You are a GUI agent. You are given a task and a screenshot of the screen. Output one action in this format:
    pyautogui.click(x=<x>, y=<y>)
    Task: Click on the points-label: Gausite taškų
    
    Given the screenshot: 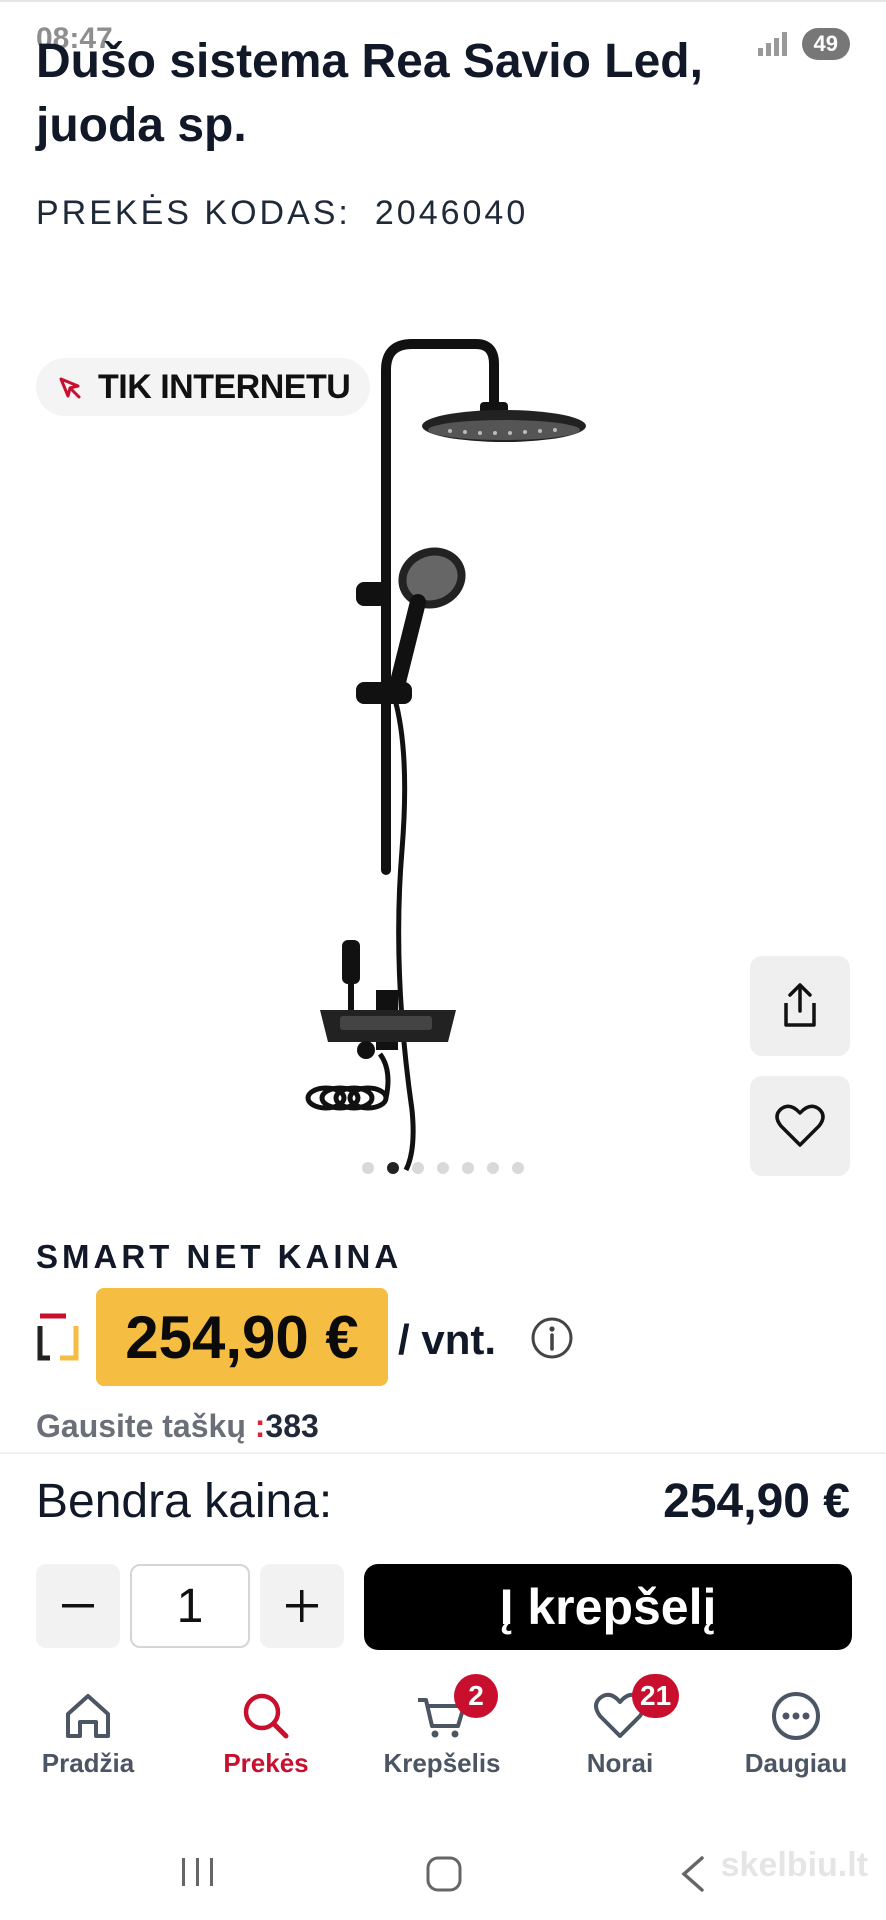 What is the action you would take?
    pyautogui.click(x=145, y=1426)
    